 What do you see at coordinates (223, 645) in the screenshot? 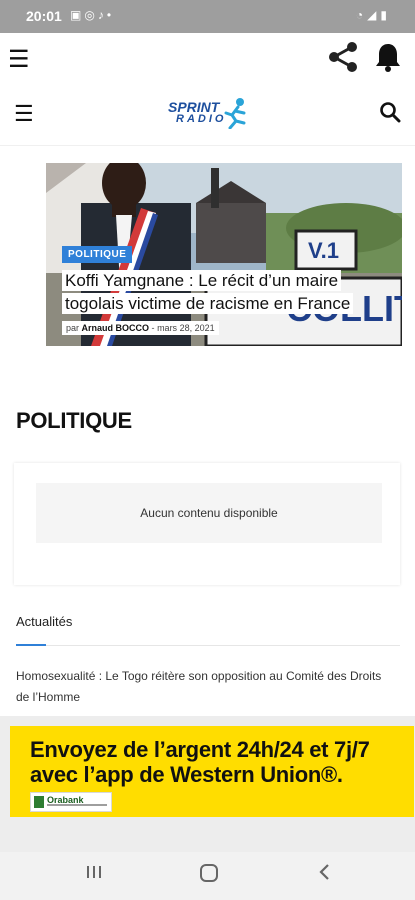
I see `tab-divider` at bounding box center [223, 645].